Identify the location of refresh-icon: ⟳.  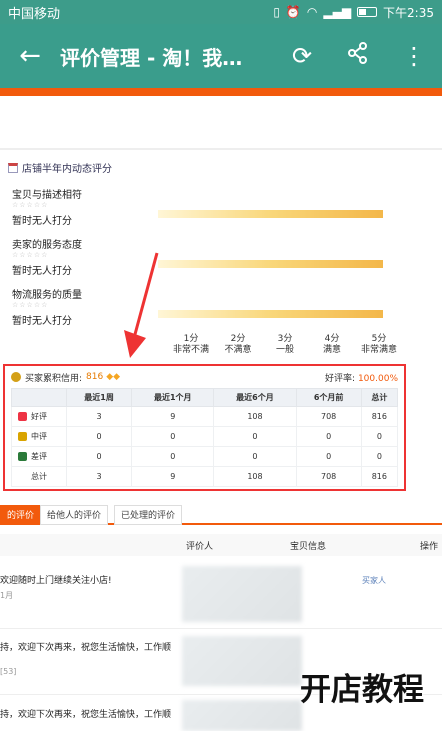
(302, 56).